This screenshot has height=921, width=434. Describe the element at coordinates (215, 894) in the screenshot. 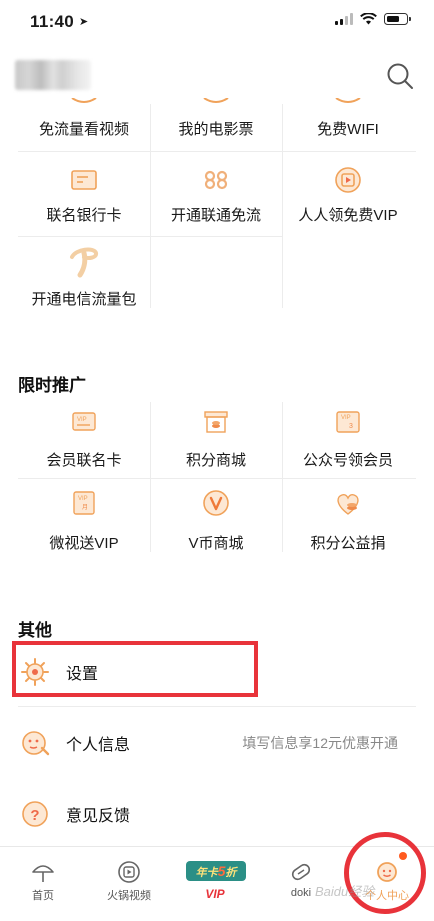

I see `tab-label: VIP` at that location.